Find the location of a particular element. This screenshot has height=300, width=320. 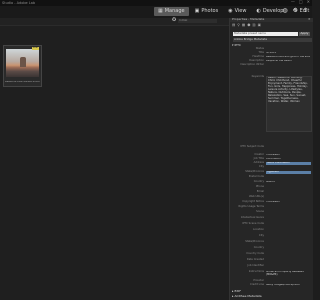

field-value: Contributor is located at coordinates (288, 159).